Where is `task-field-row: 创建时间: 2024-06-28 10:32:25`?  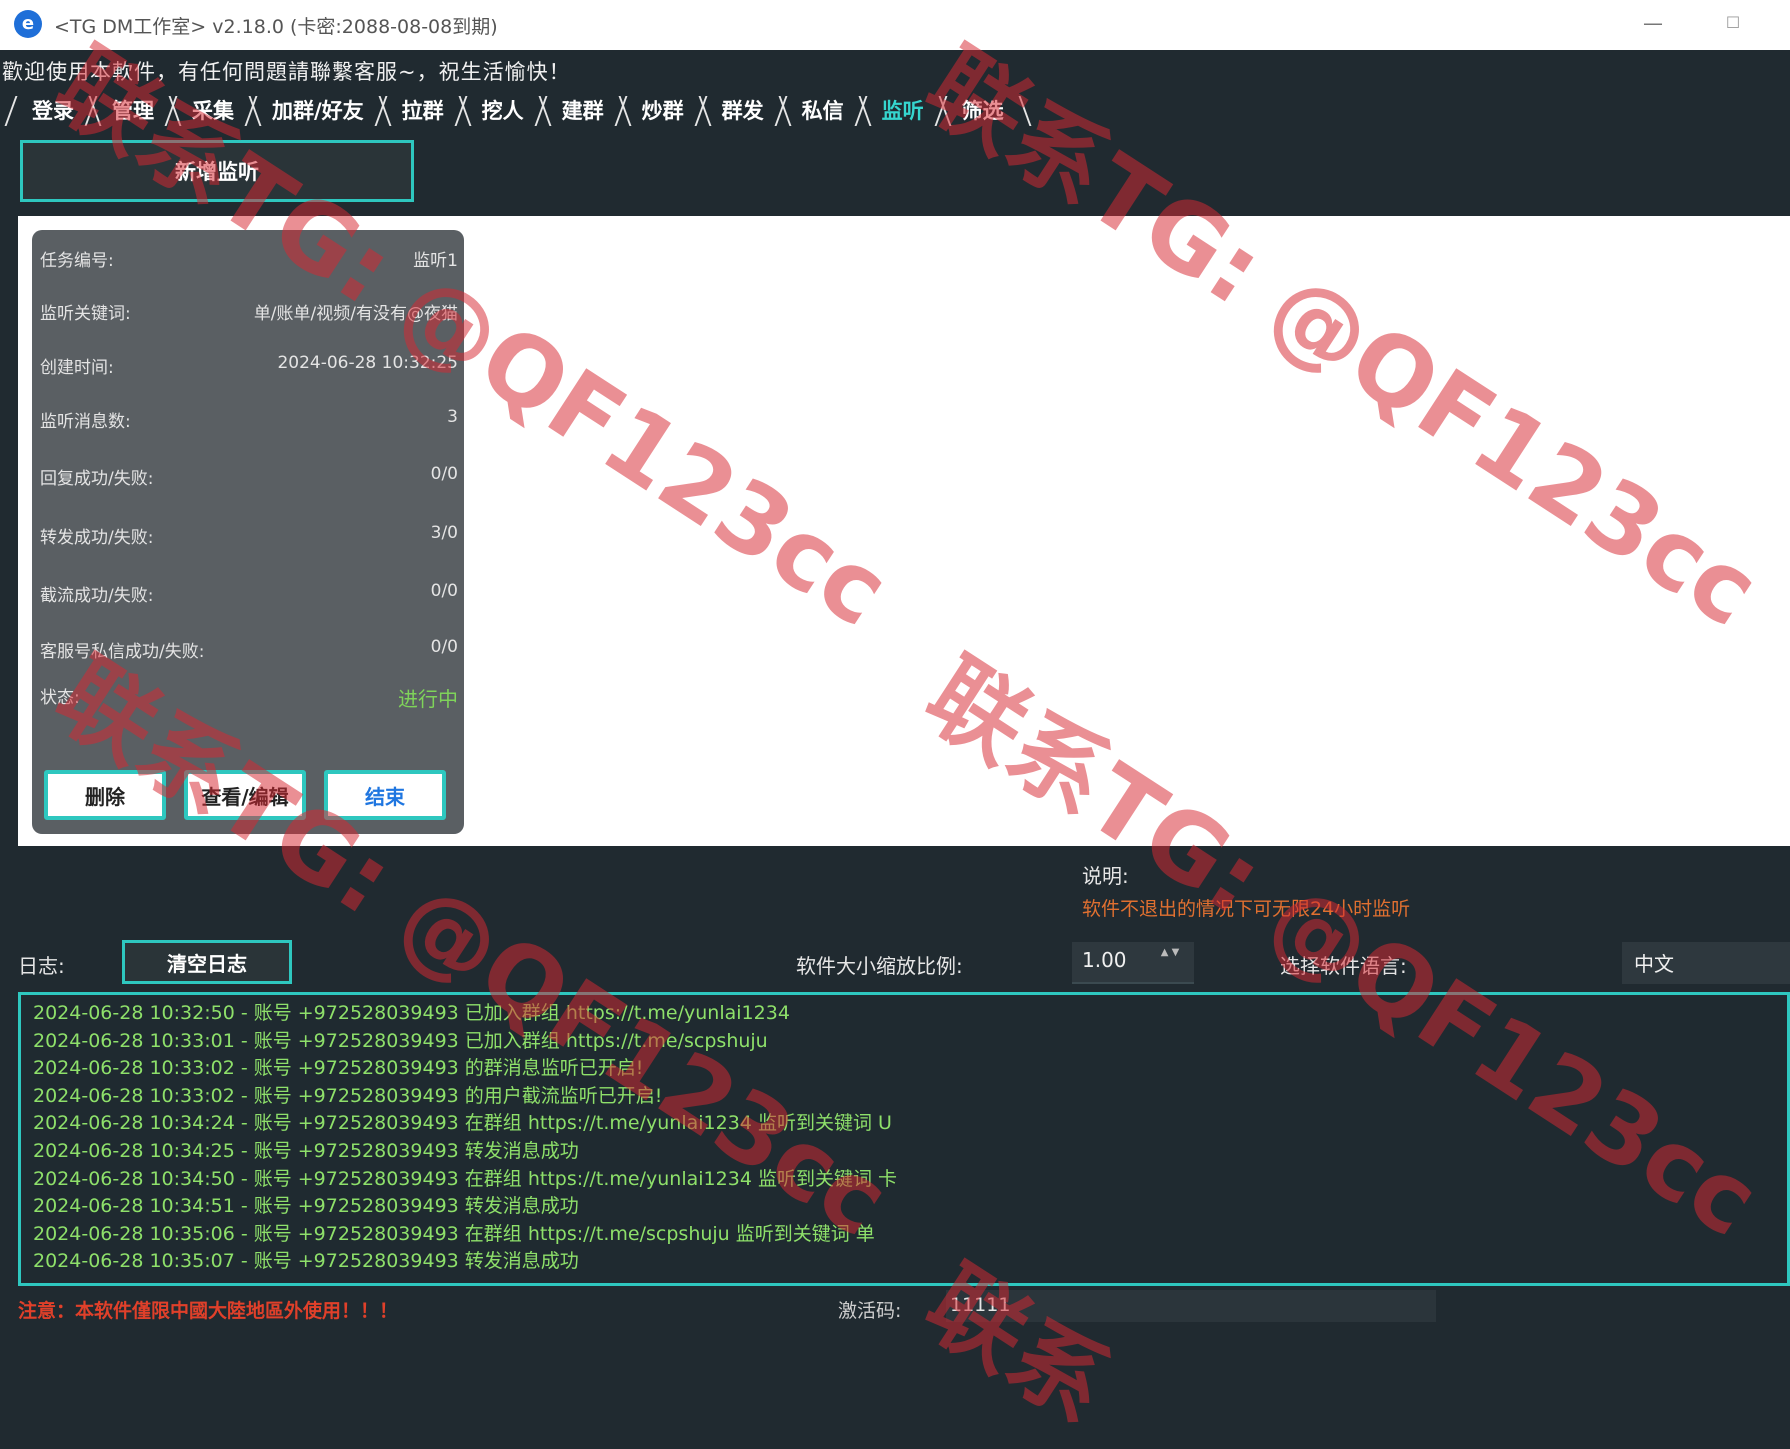 task-field-row: 创建时间: 2024-06-28 10:32:25 is located at coordinates (249, 368).